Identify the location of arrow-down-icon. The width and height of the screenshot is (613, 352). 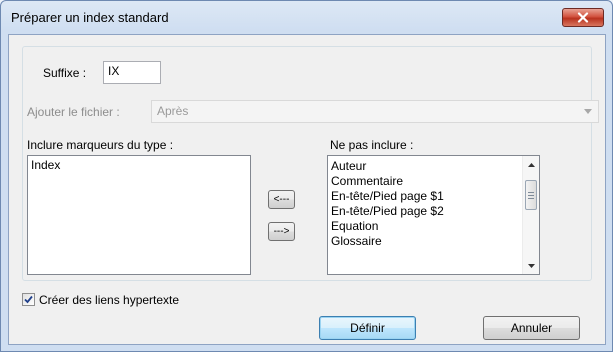
(531, 265).